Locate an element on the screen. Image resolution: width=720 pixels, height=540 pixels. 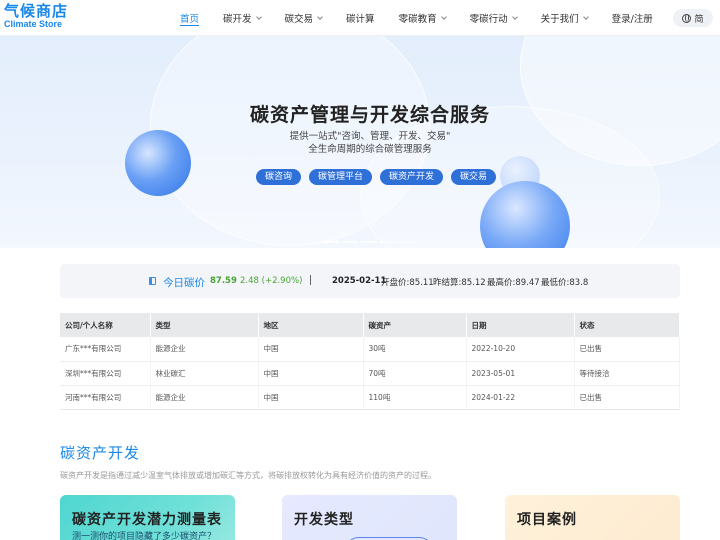
low-price: 最低价:83.8 is located at coordinates (565, 283).